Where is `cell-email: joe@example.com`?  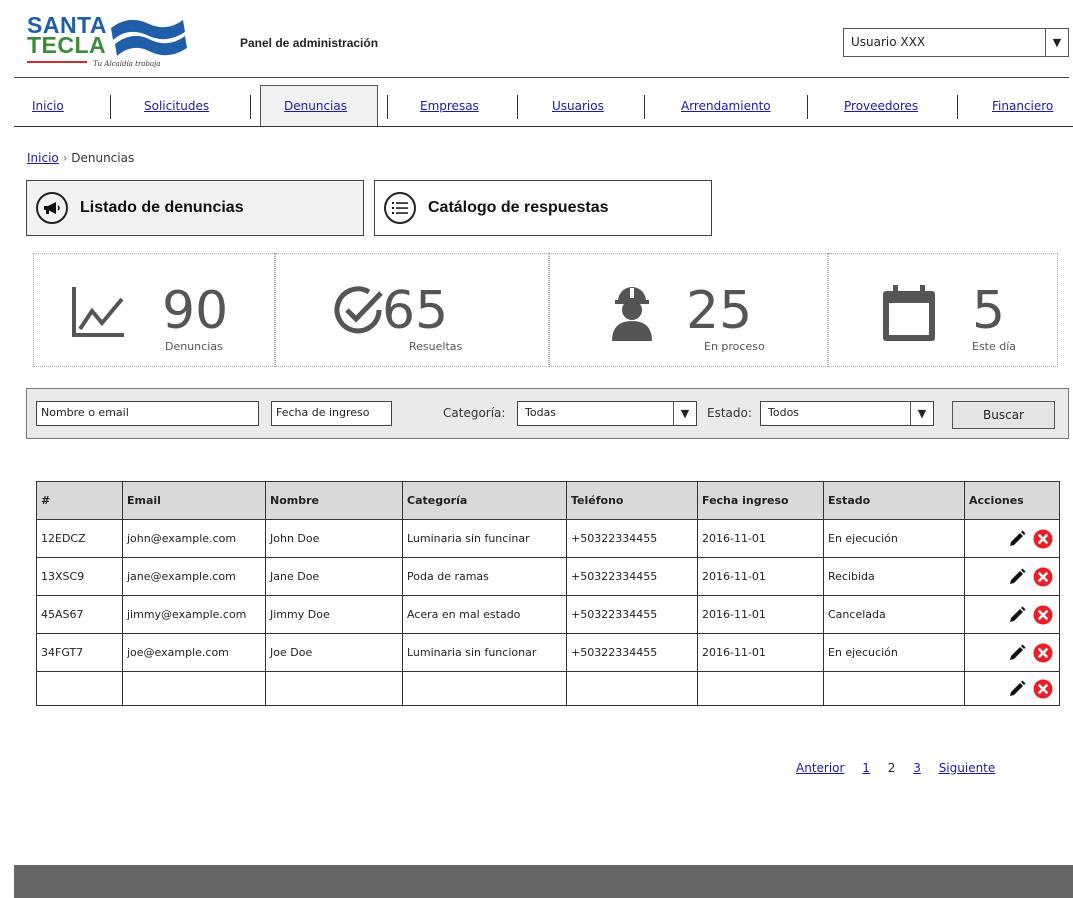 cell-email: joe@example.com is located at coordinates (194, 652).